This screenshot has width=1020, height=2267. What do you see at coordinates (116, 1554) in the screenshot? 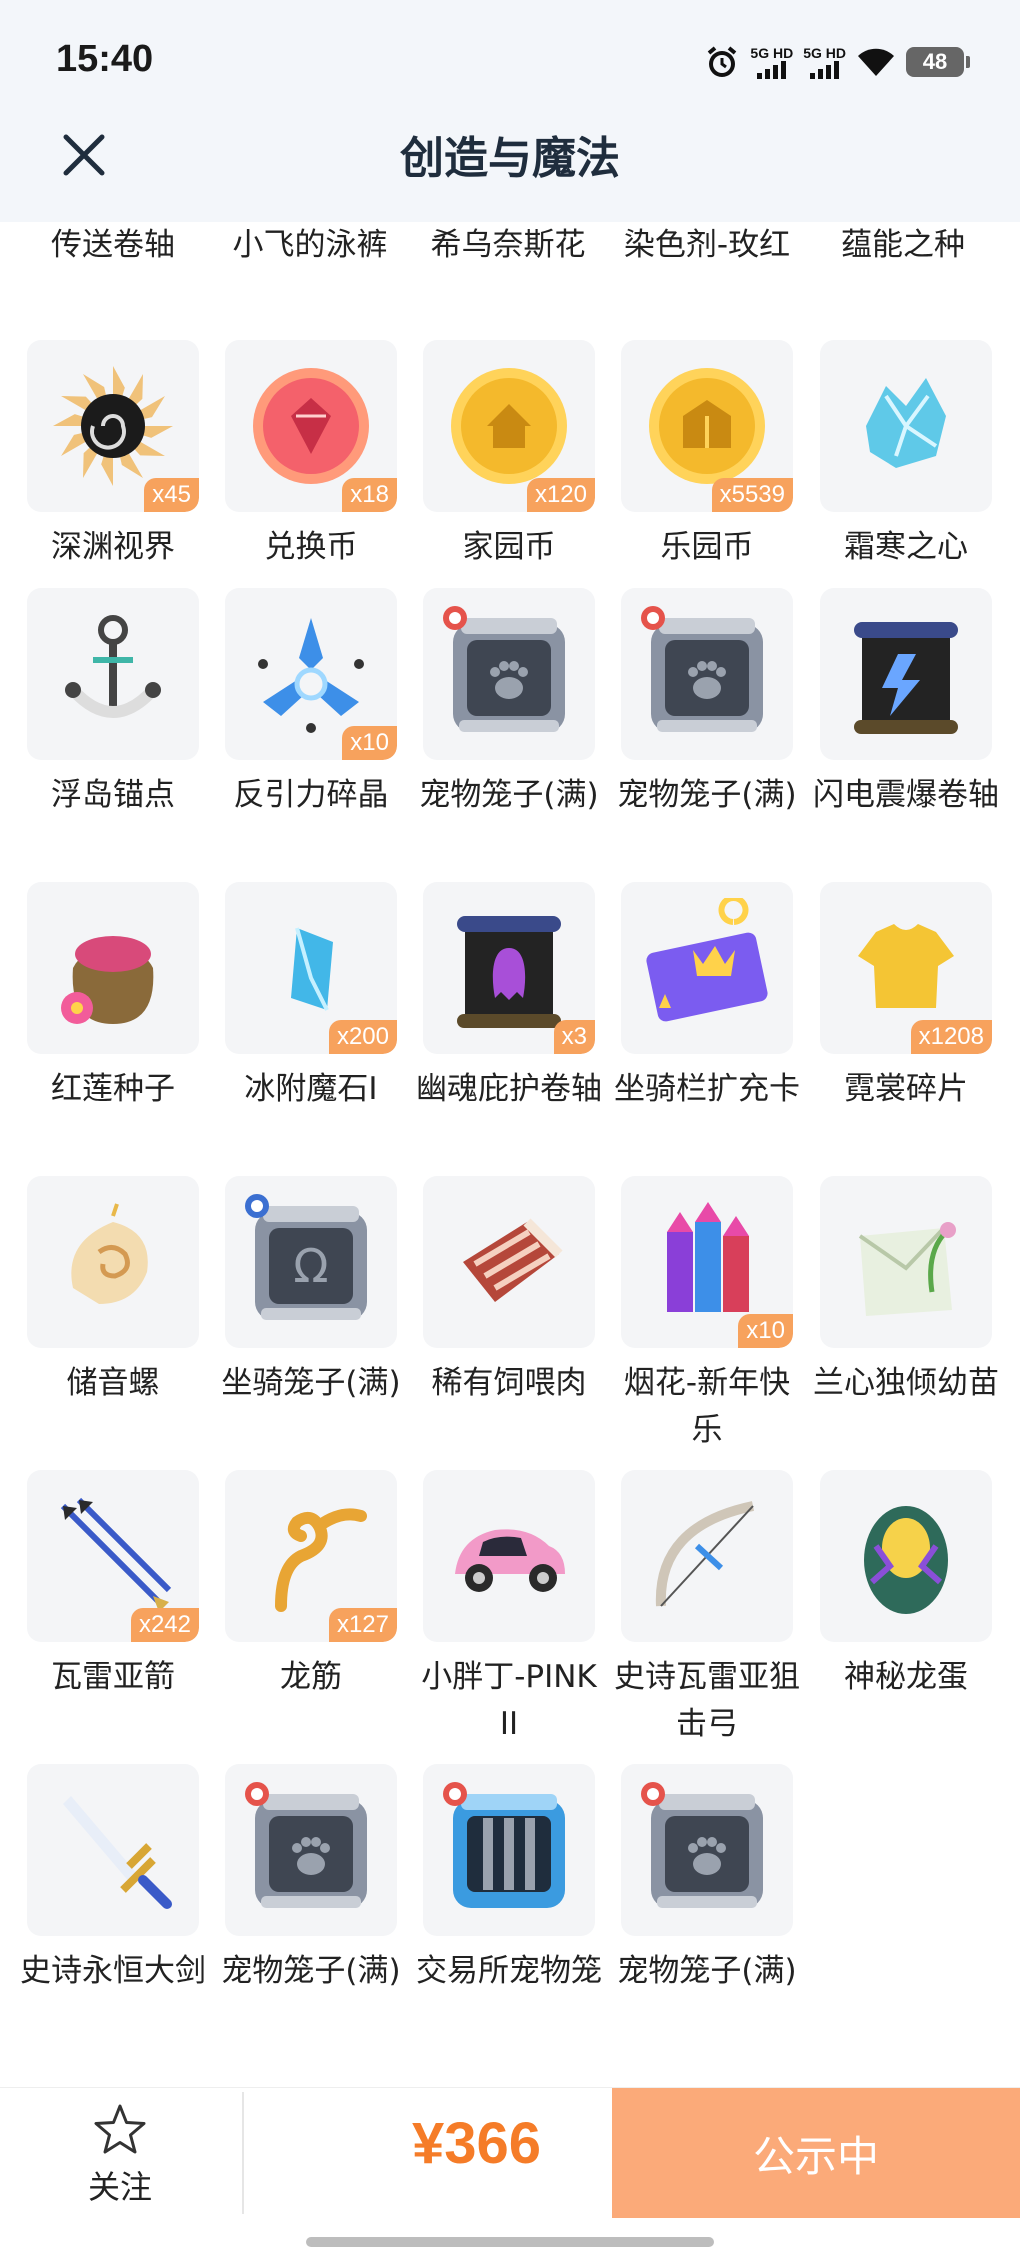
I see `arrows-icon-graphic` at bounding box center [116, 1554].